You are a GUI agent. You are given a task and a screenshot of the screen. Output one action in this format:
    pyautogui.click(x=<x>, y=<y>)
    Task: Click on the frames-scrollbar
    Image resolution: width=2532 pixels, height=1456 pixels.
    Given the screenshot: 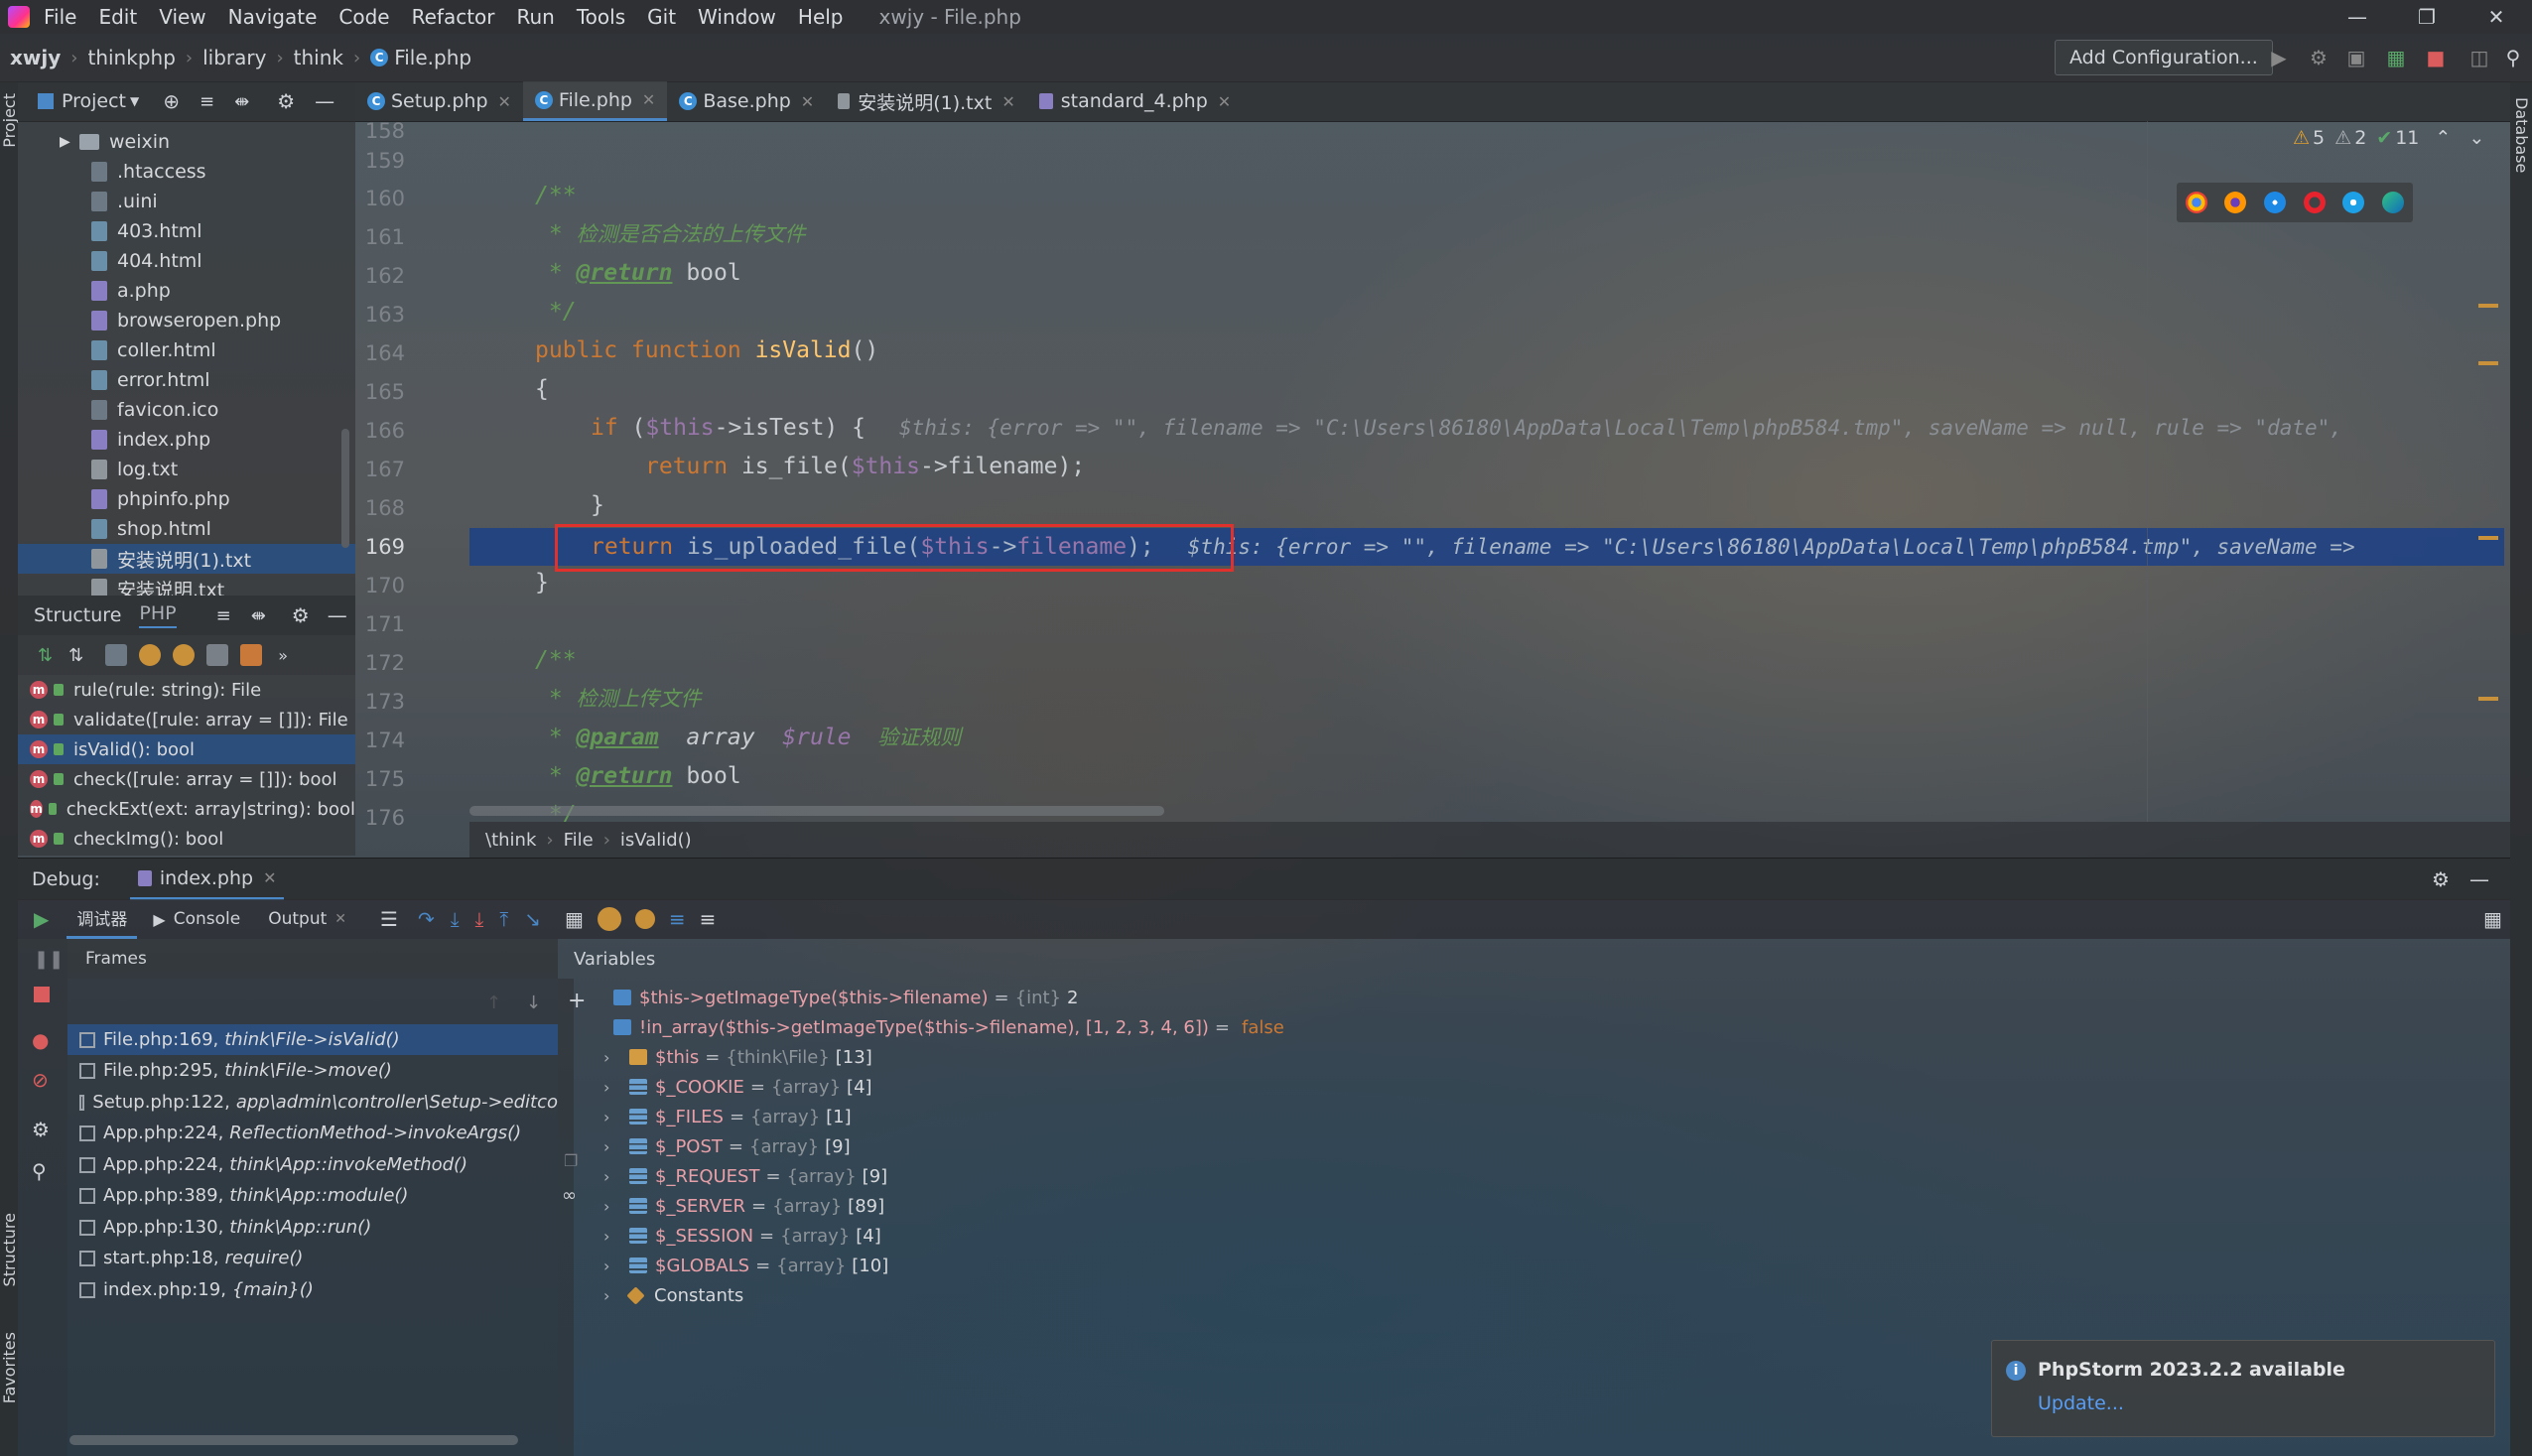 What is the action you would take?
    pyautogui.click(x=293, y=1440)
    